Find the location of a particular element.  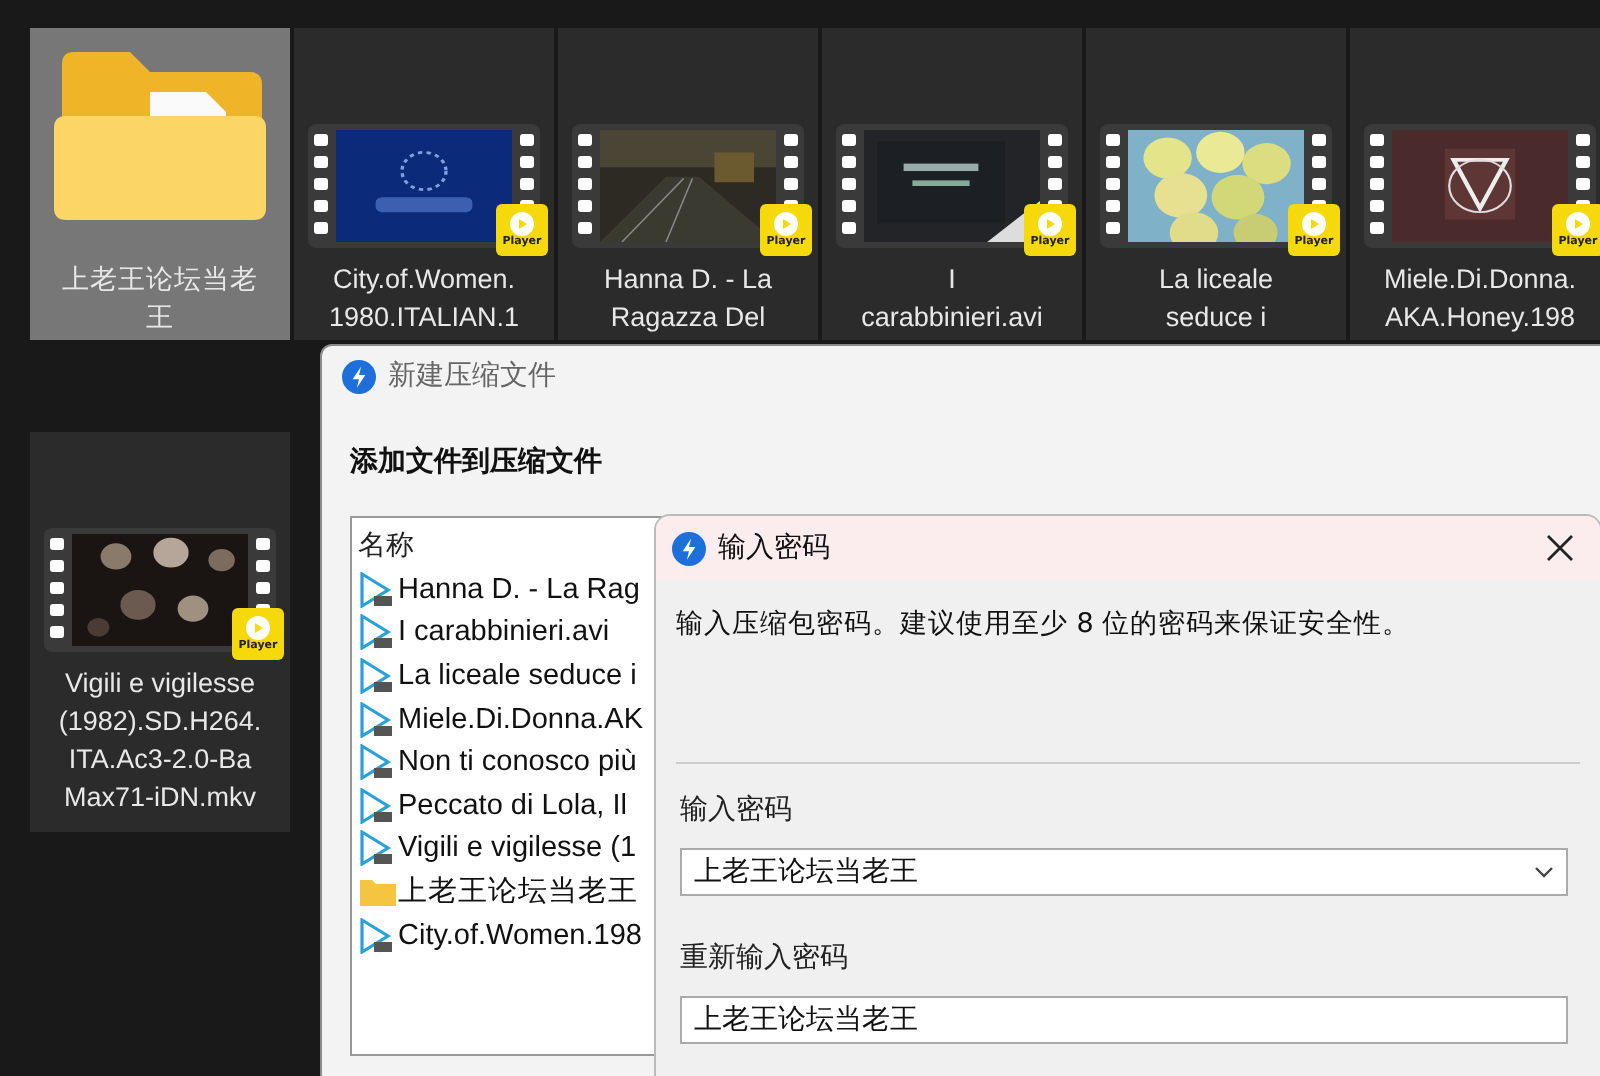

list-item: Miele.Di.Donna.AK is located at coordinates (520, 719).